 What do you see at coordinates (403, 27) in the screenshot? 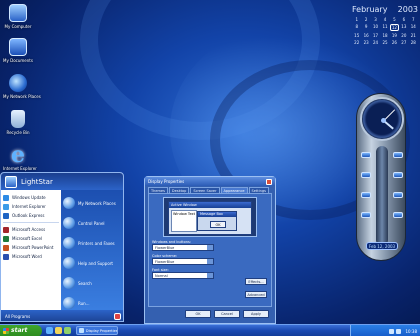
I see `calendar-day: 13` at bounding box center [403, 27].